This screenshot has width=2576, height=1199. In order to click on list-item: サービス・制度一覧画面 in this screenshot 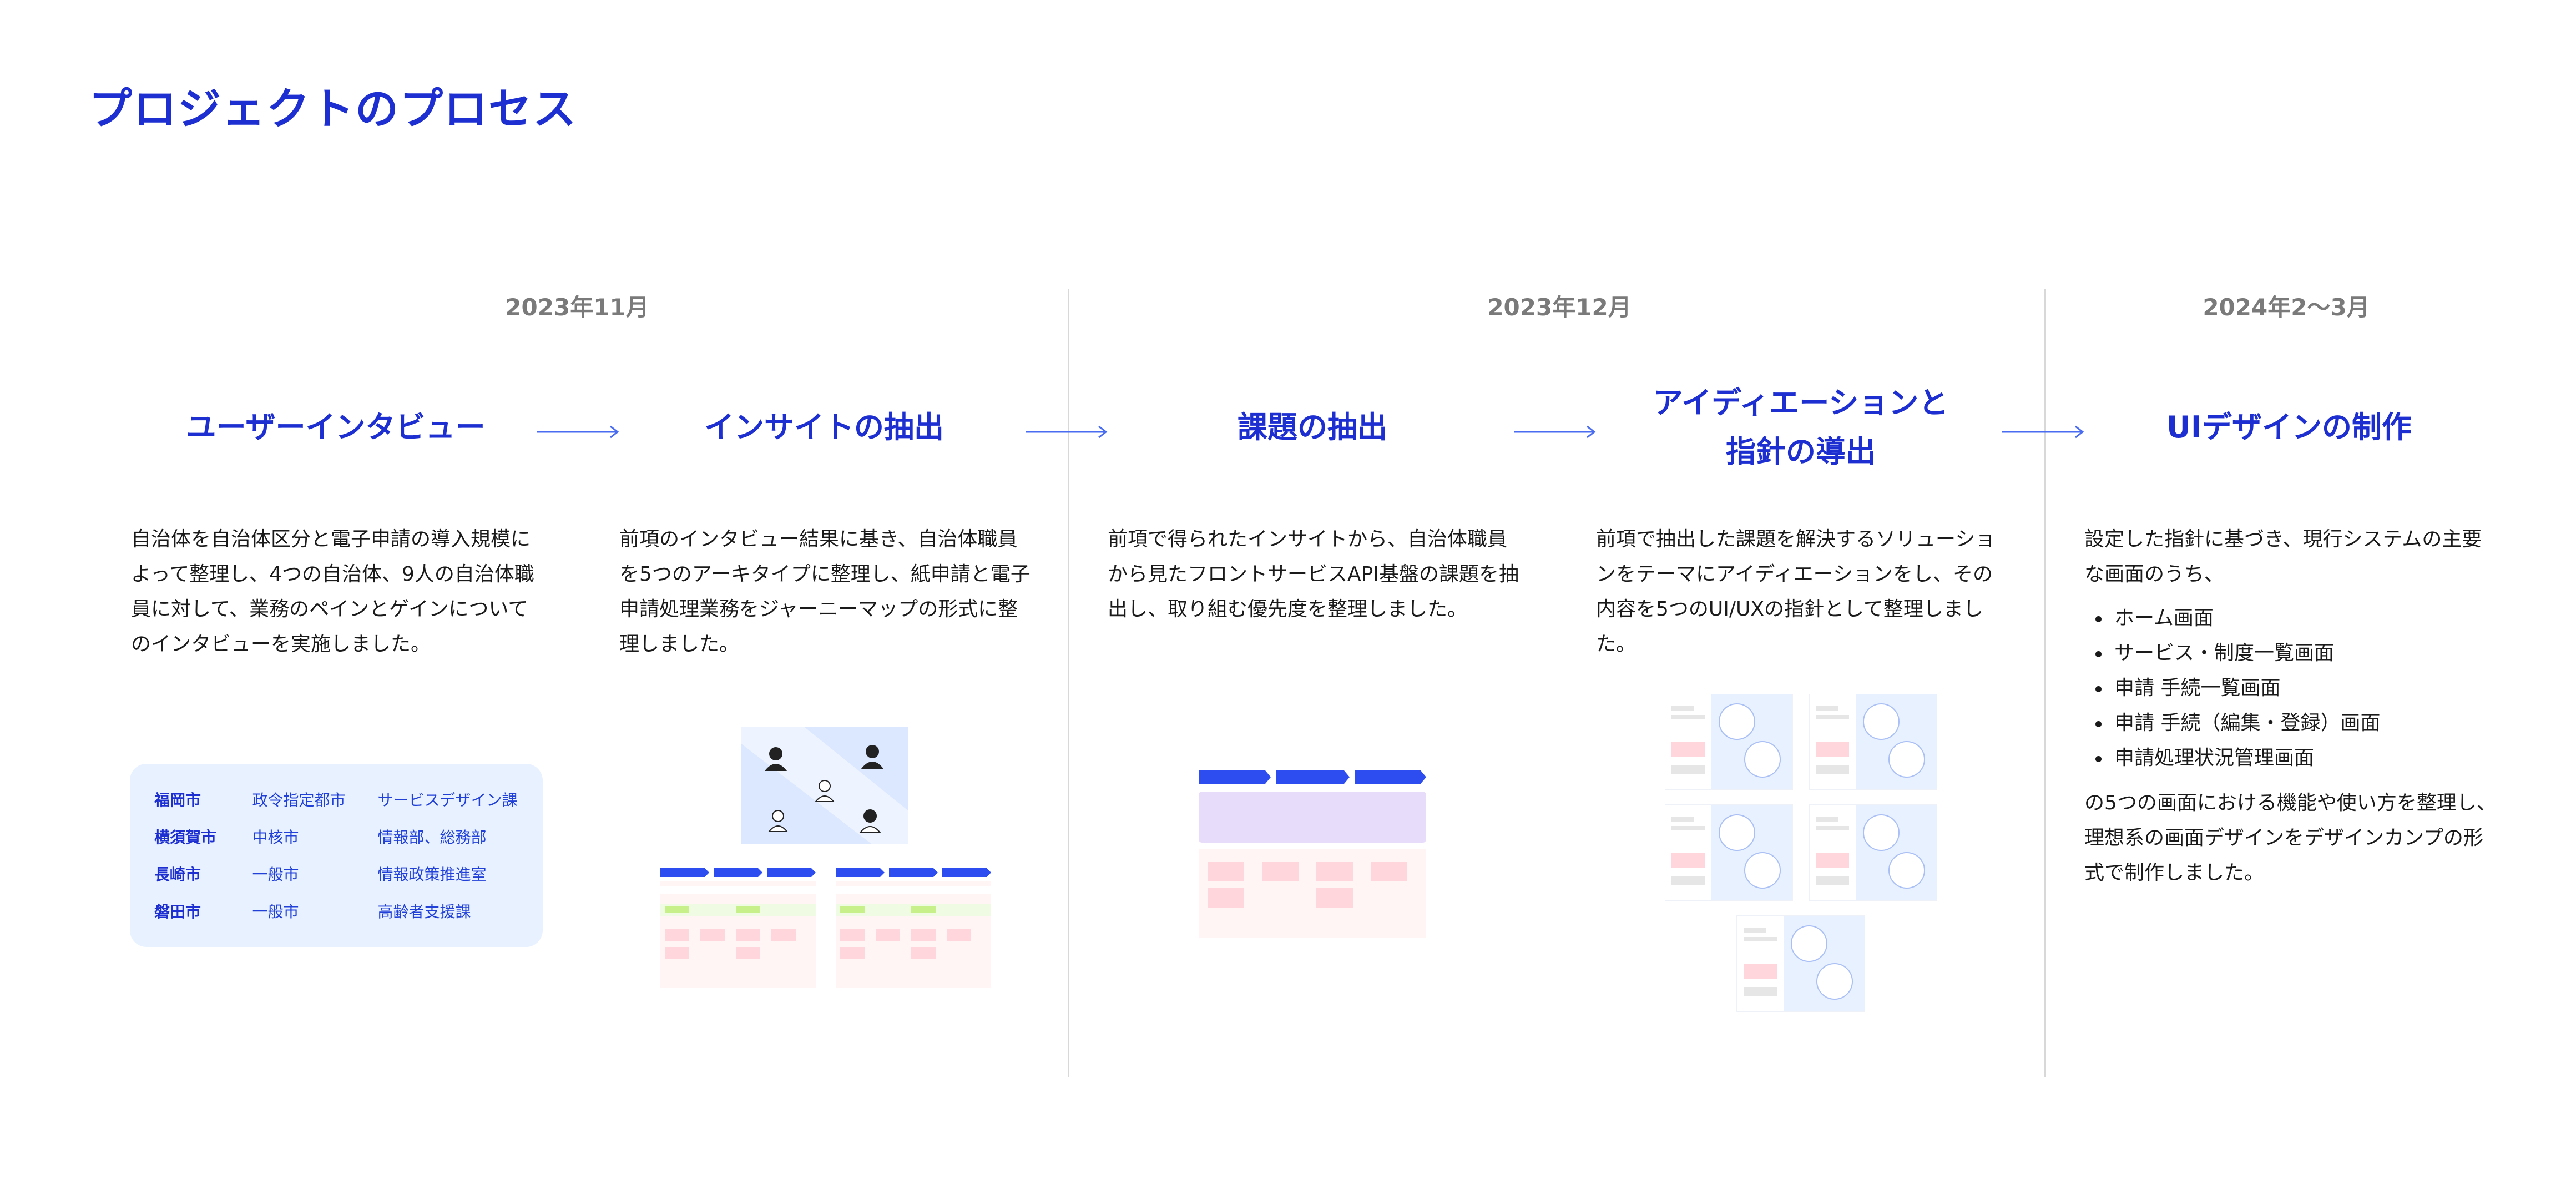, I will do `click(2292, 653)`.